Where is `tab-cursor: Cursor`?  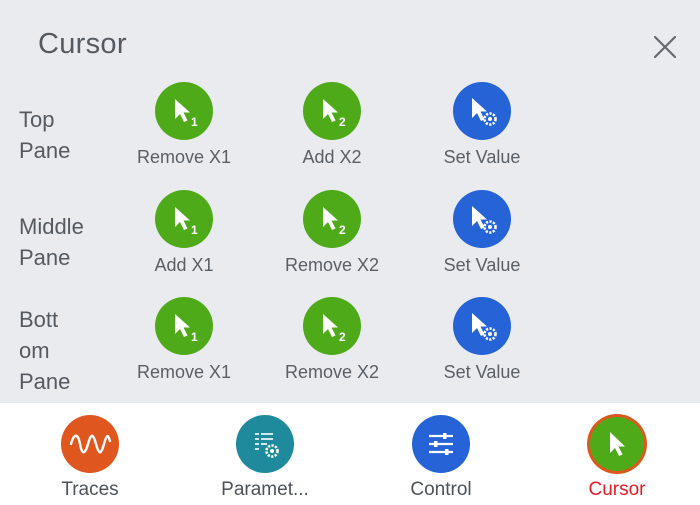
tab-cursor: Cursor is located at coordinates (617, 460).